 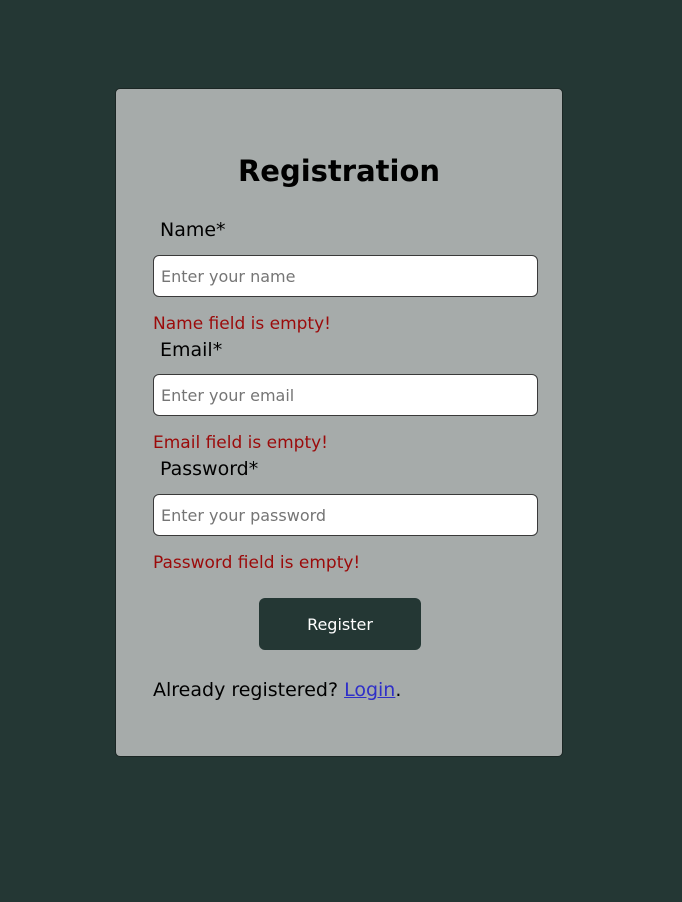 I want to click on login-prompt: Already registered? Login., so click(x=277, y=690).